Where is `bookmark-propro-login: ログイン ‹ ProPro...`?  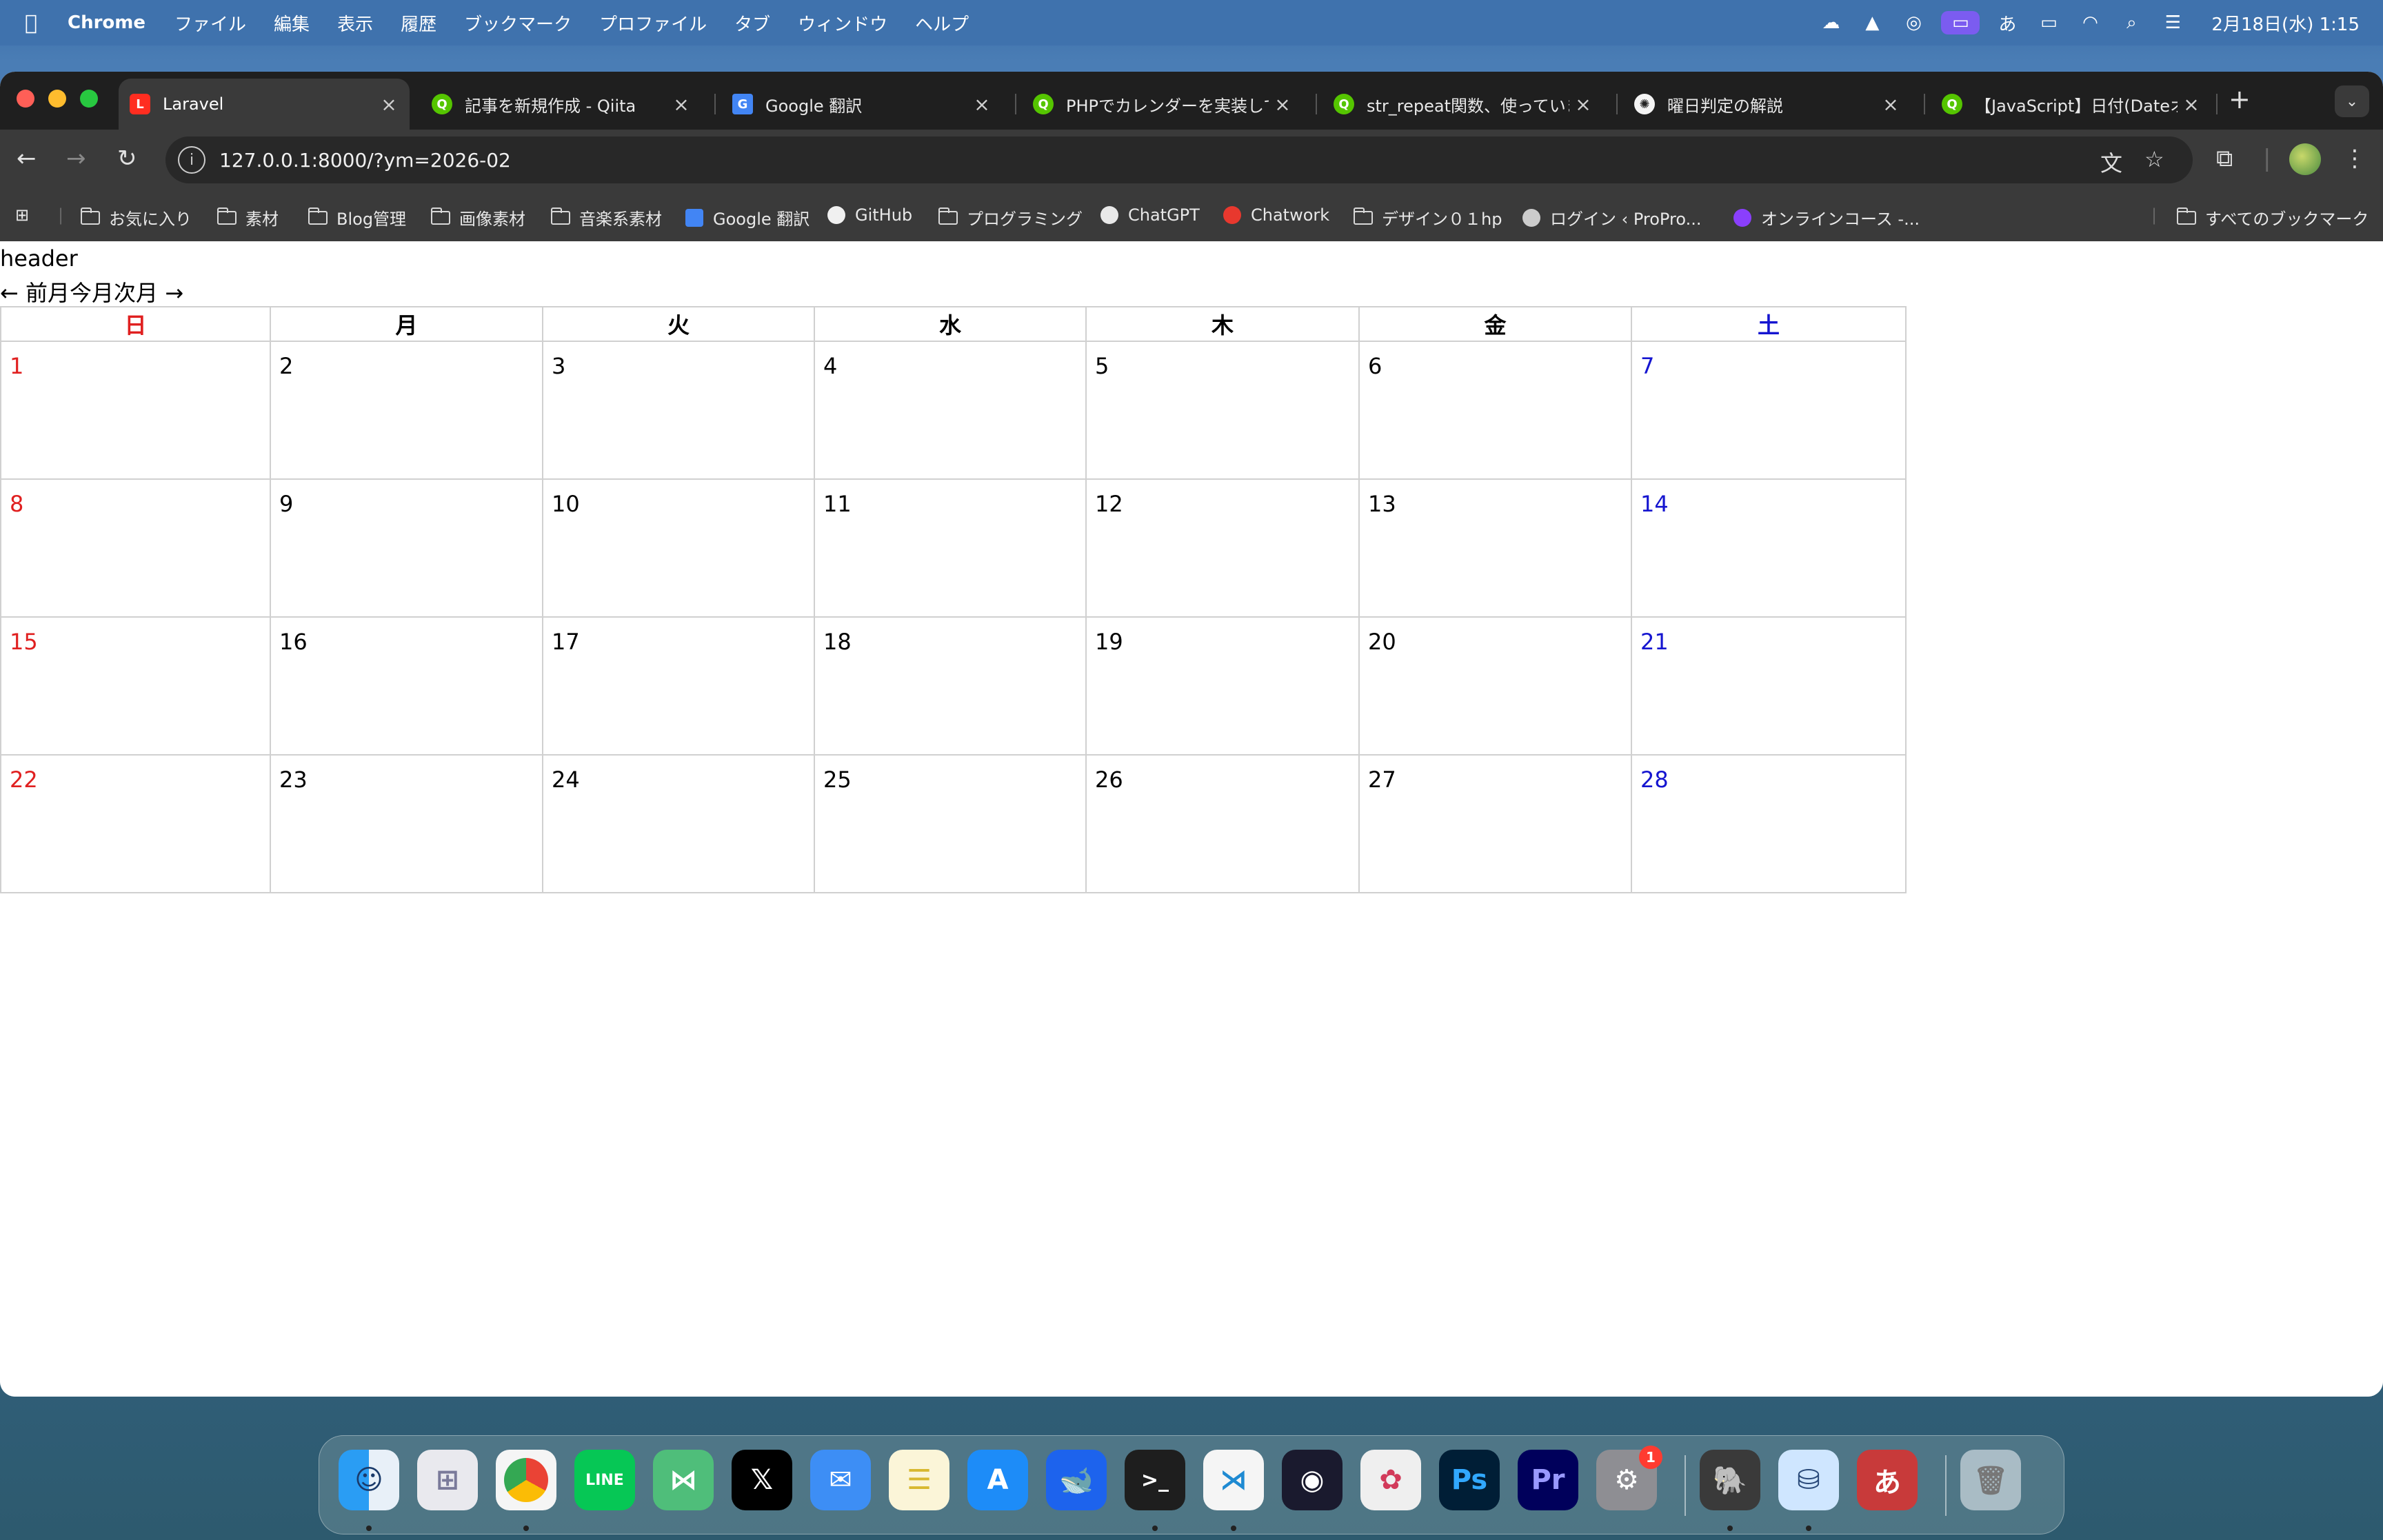 bookmark-propro-login: ログイン ‹ ProPro... is located at coordinates (1611, 218).